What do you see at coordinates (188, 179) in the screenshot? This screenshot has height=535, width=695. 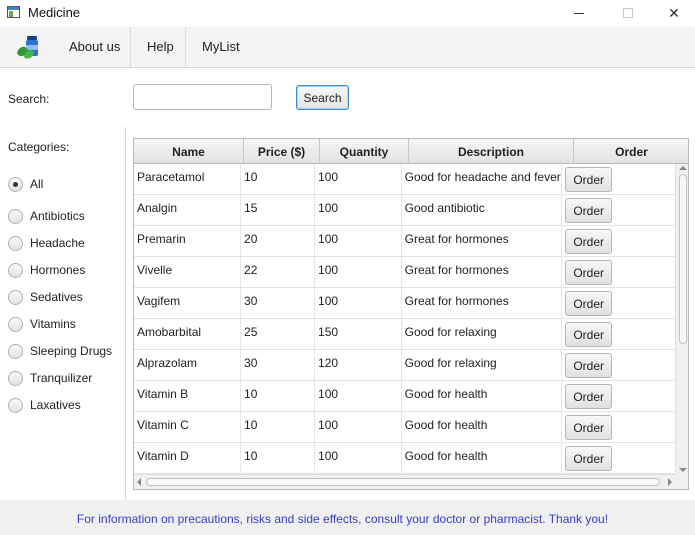 I see `cell-name: Paracetamol` at bounding box center [188, 179].